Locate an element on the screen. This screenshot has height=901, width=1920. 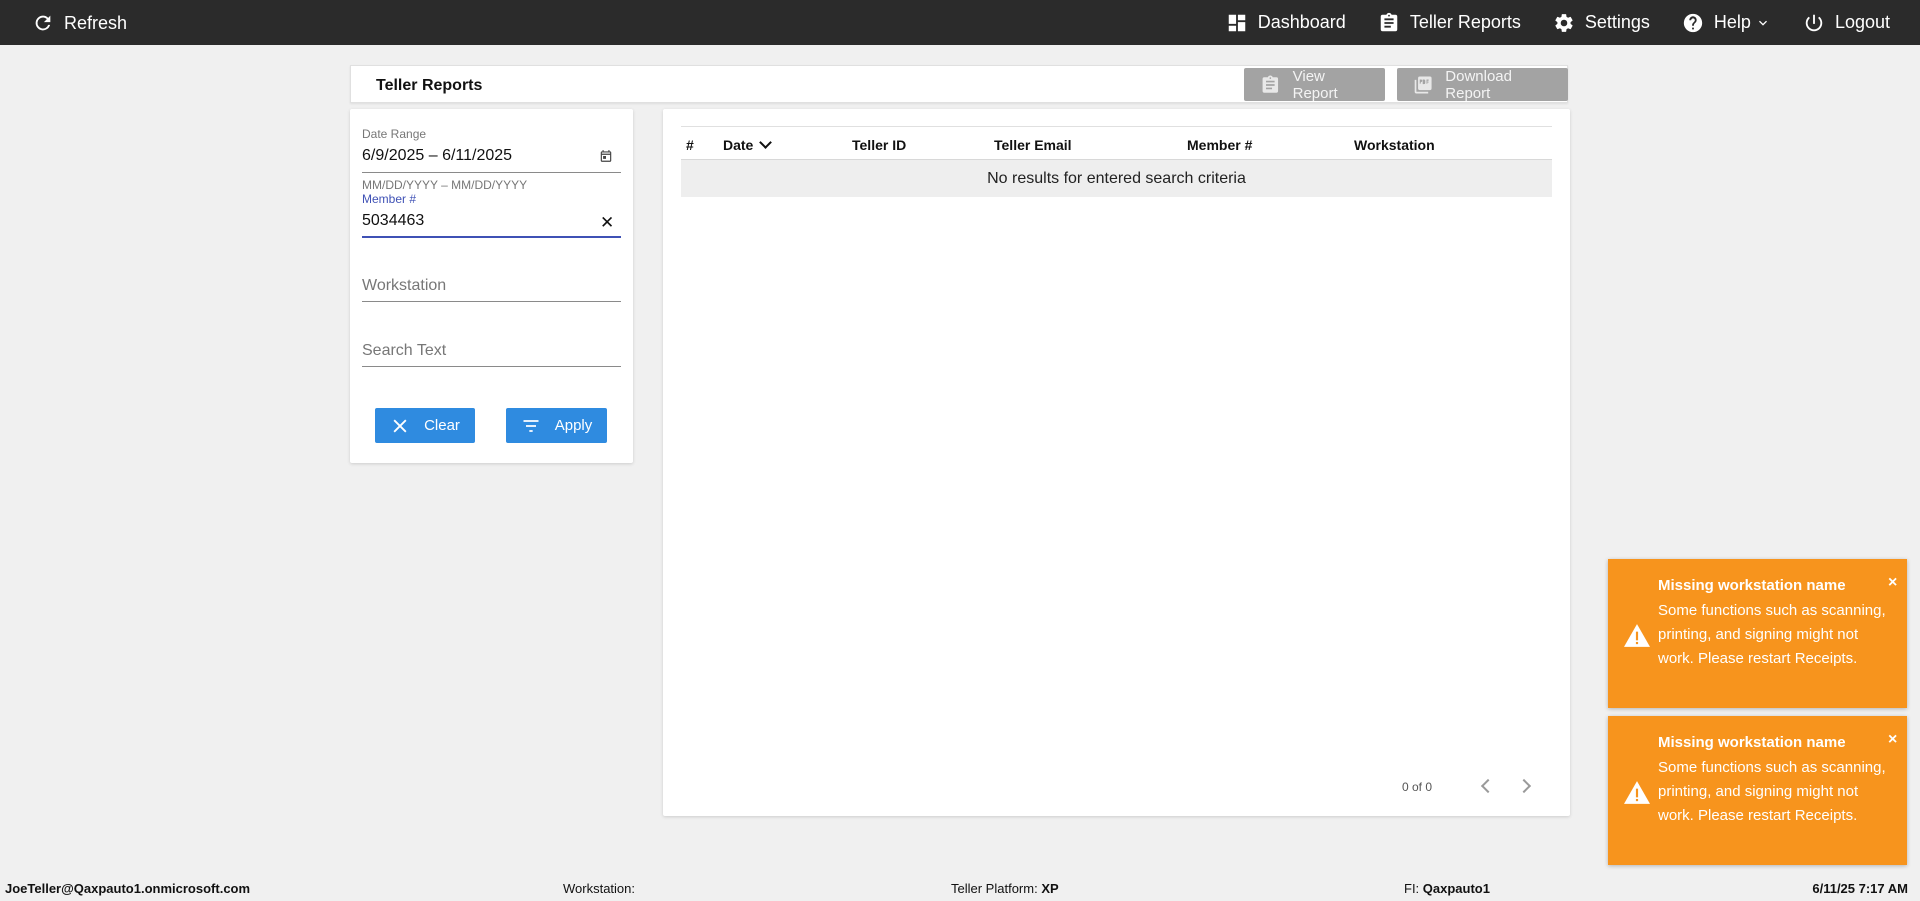
help-icon is located at coordinates (1693, 22).